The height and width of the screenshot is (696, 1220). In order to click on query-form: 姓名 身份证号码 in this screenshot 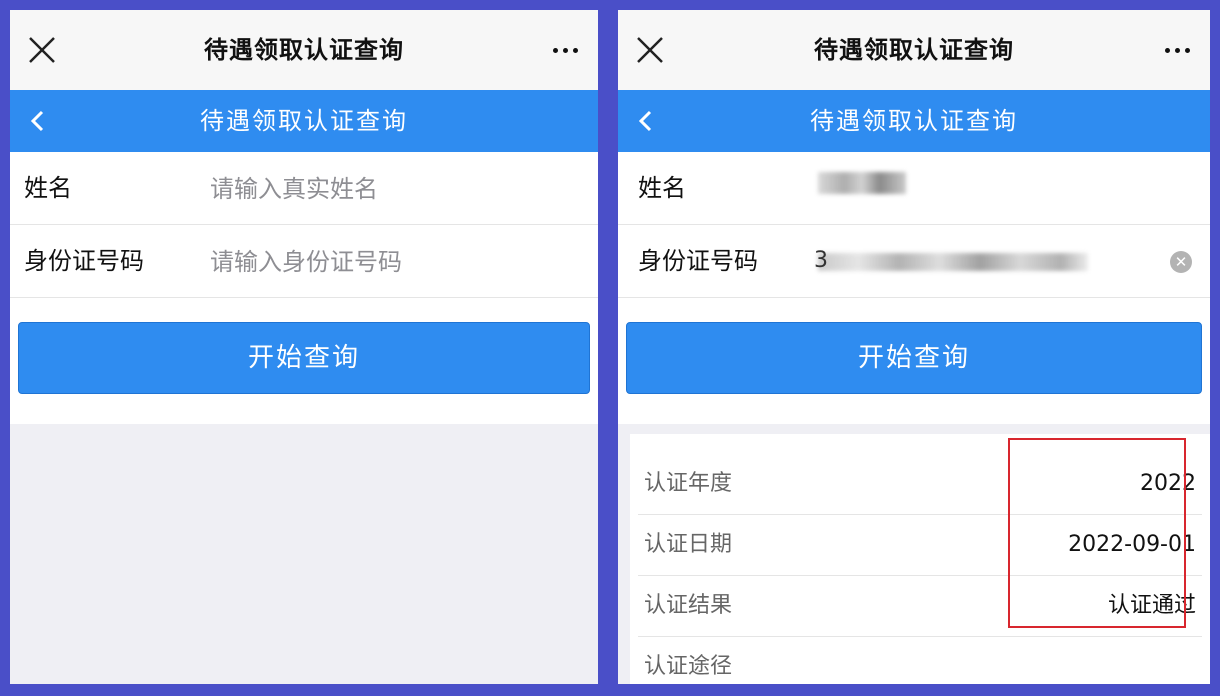, I will do `click(304, 225)`.